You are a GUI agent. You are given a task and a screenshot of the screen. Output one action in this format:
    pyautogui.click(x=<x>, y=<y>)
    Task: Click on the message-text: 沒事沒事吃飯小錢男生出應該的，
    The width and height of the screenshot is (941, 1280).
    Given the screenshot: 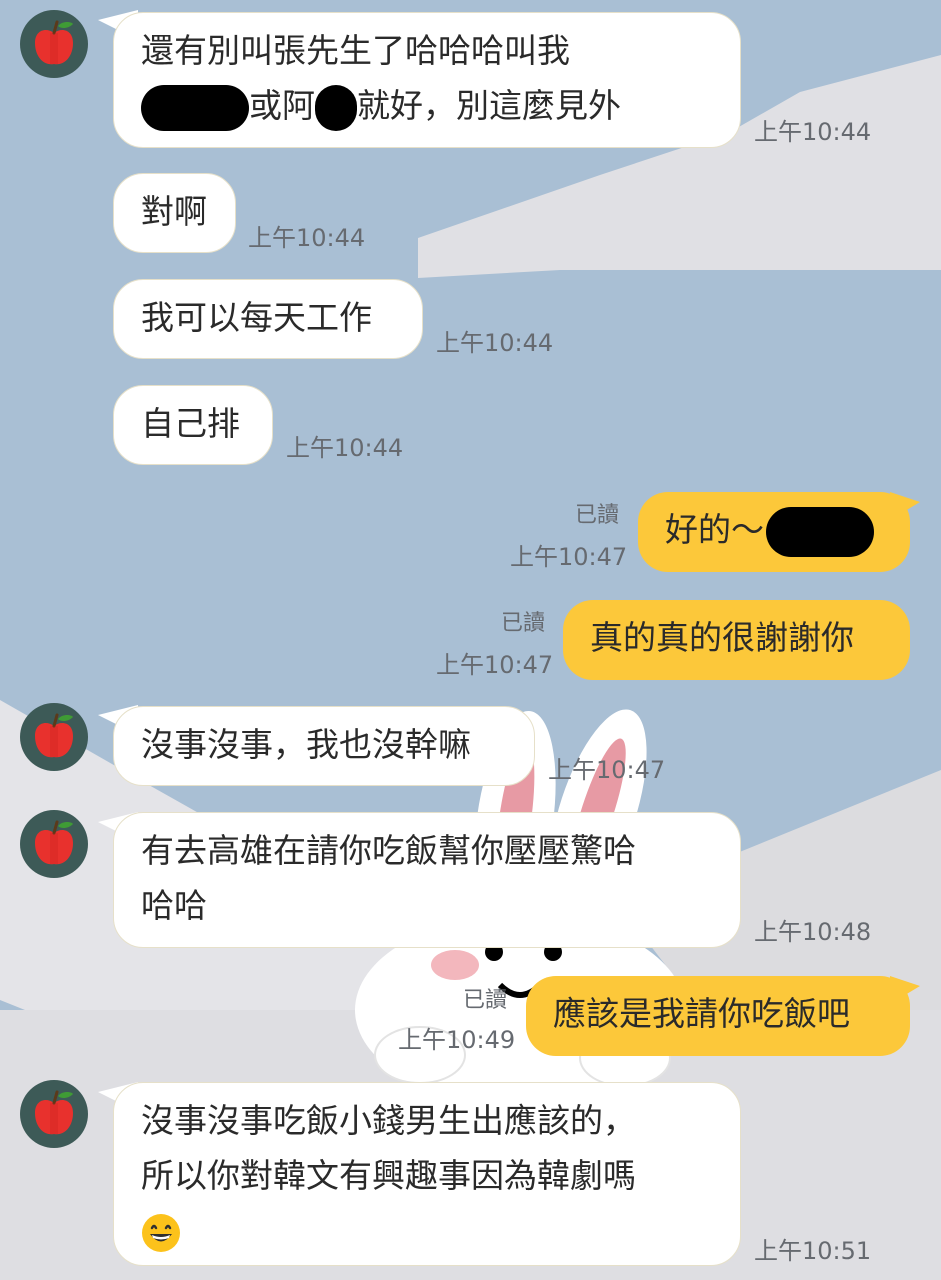 What is the action you would take?
    pyautogui.click(x=388, y=1120)
    